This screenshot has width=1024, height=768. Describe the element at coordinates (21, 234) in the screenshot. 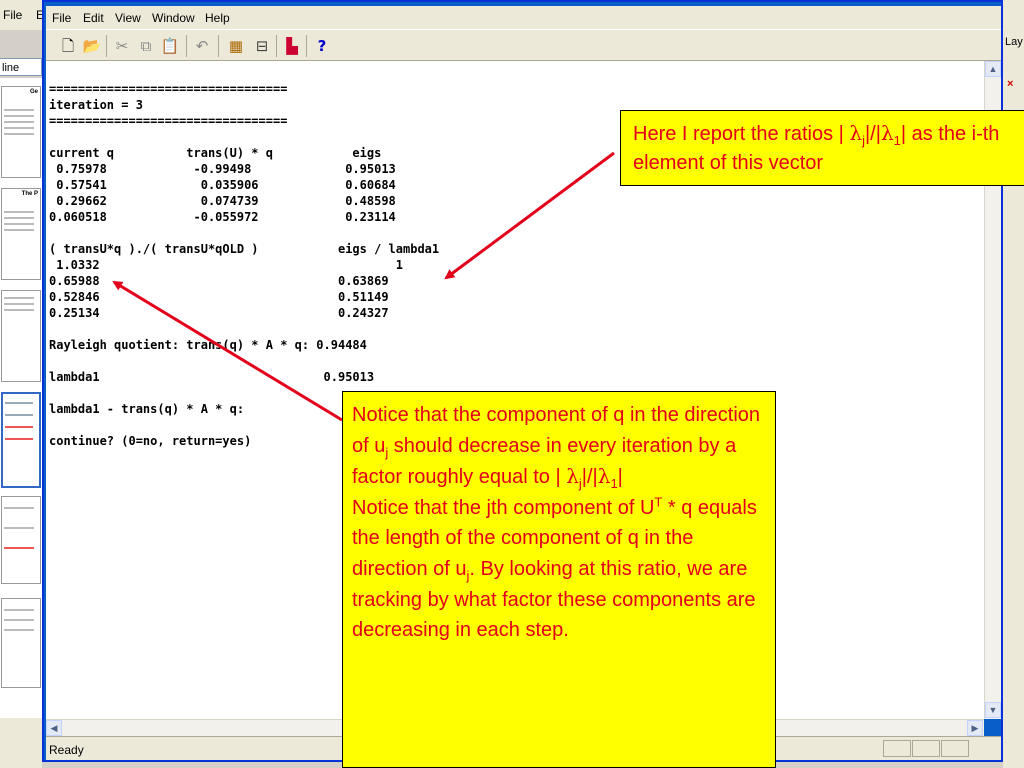

I see `slide-thumbnail: The P` at that location.